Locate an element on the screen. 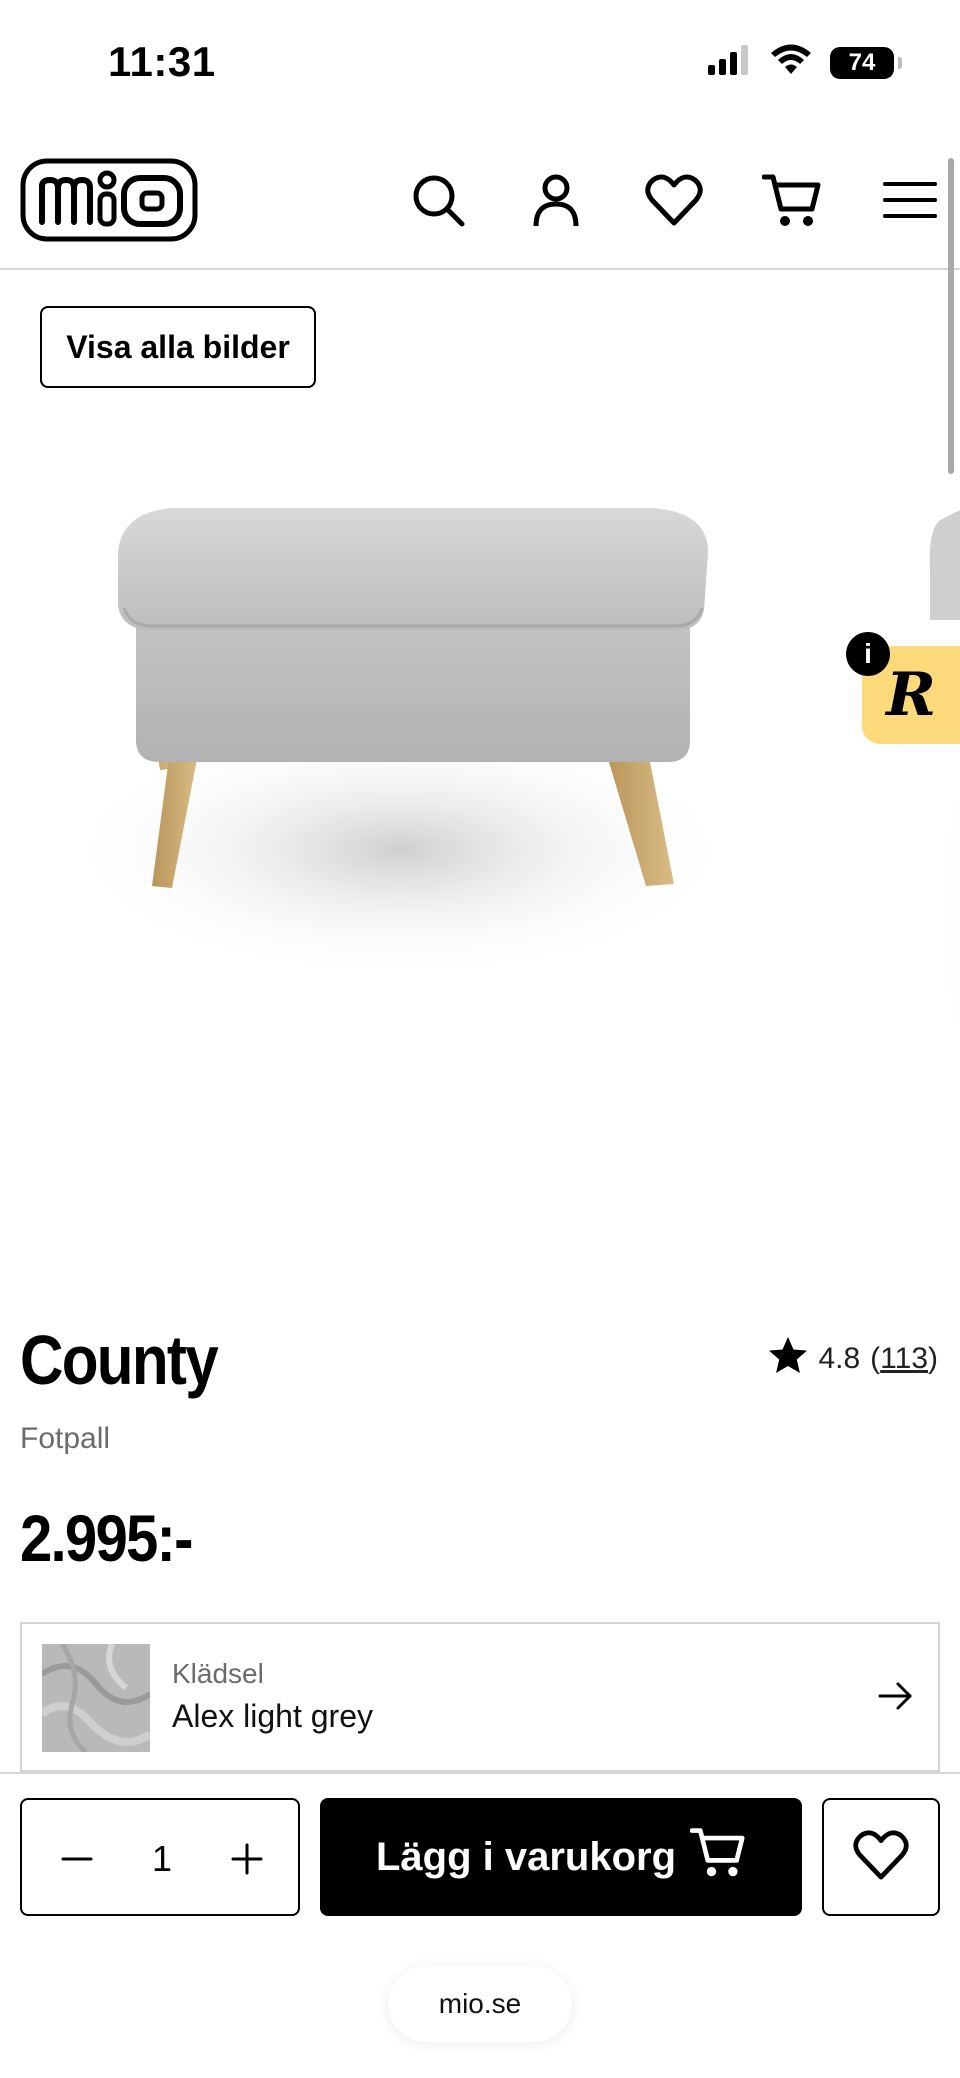  quantity-stepper: 1 is located at coordinates (160, 1857).